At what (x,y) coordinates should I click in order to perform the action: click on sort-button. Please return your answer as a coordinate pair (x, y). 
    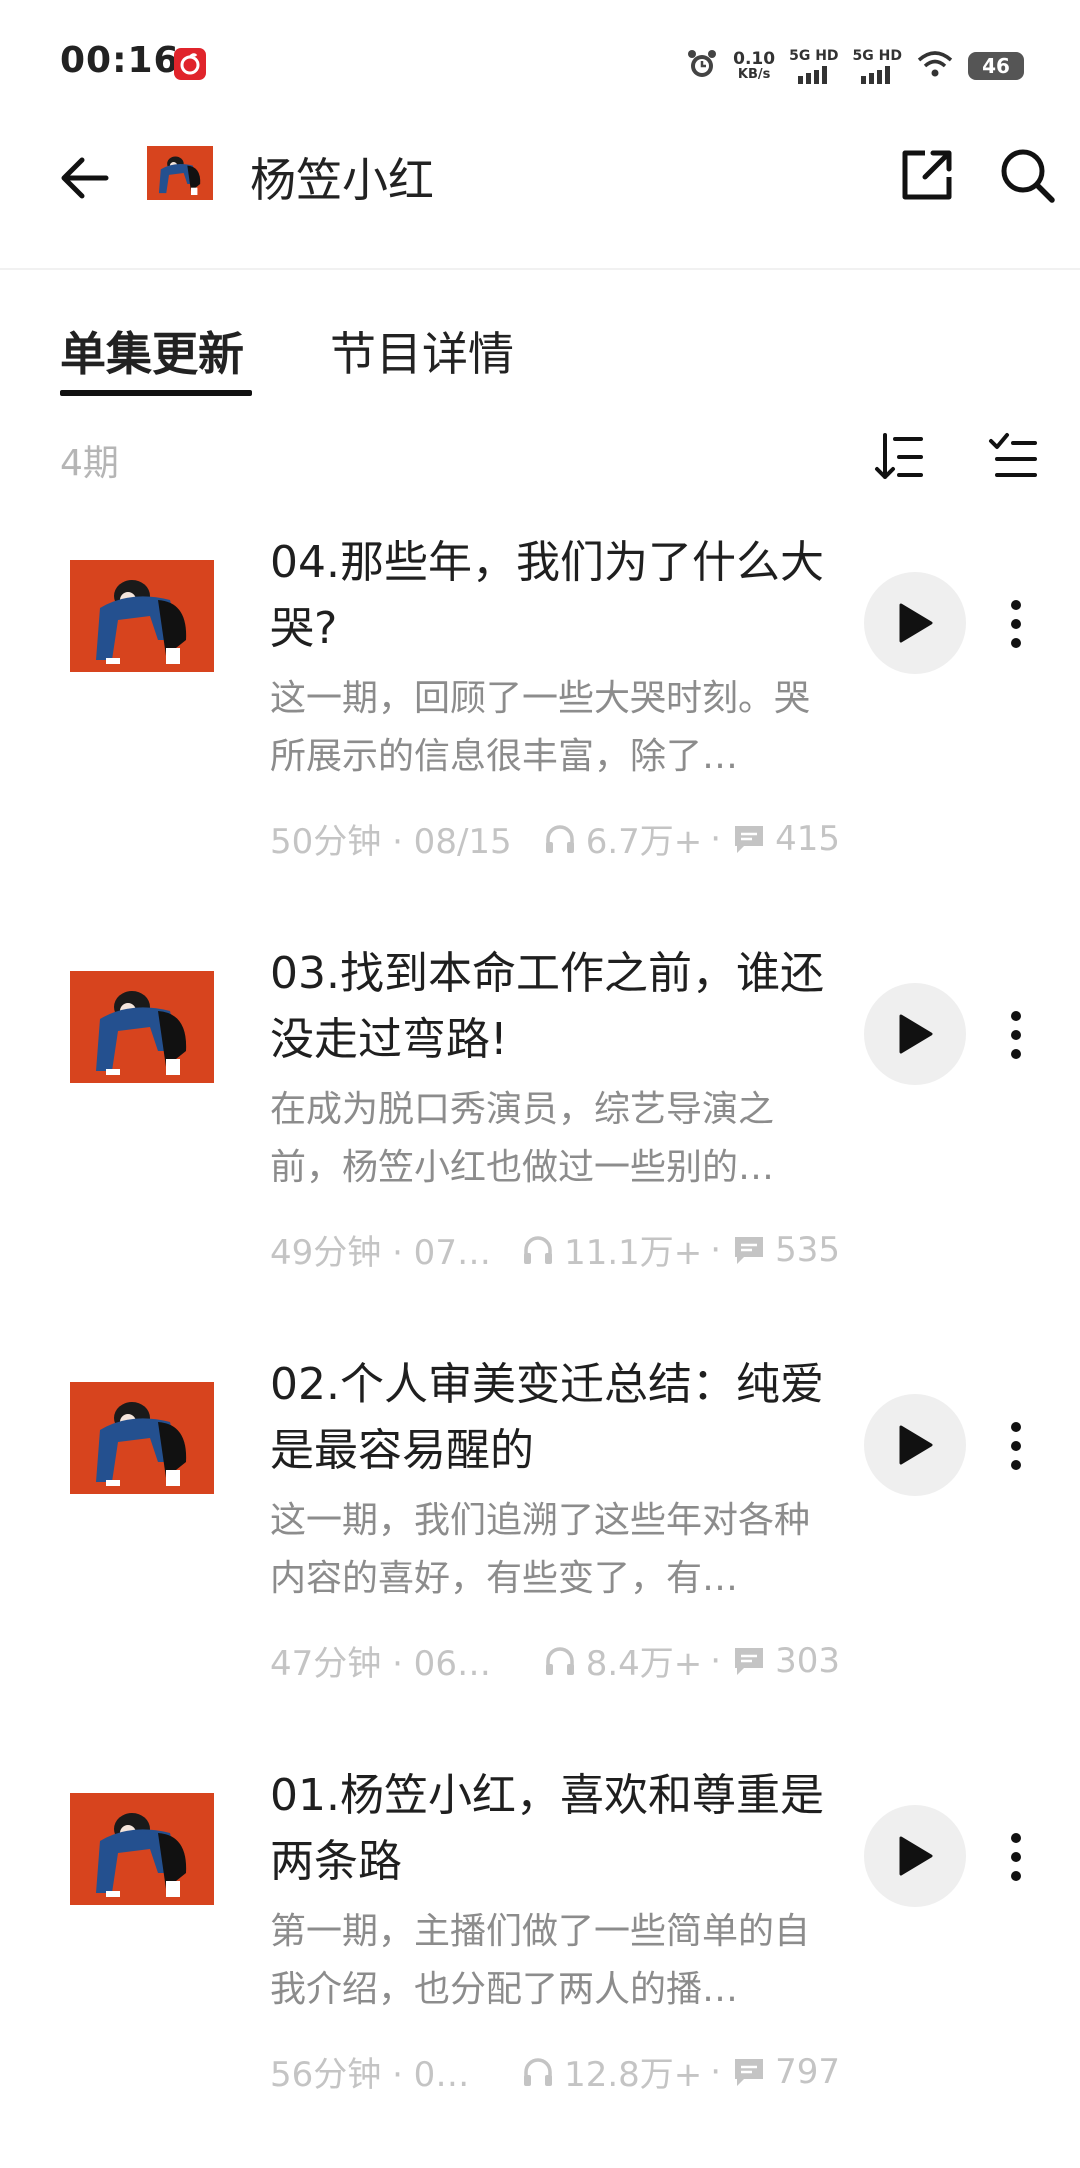
    Looking at the image, I should click on (899, 457).